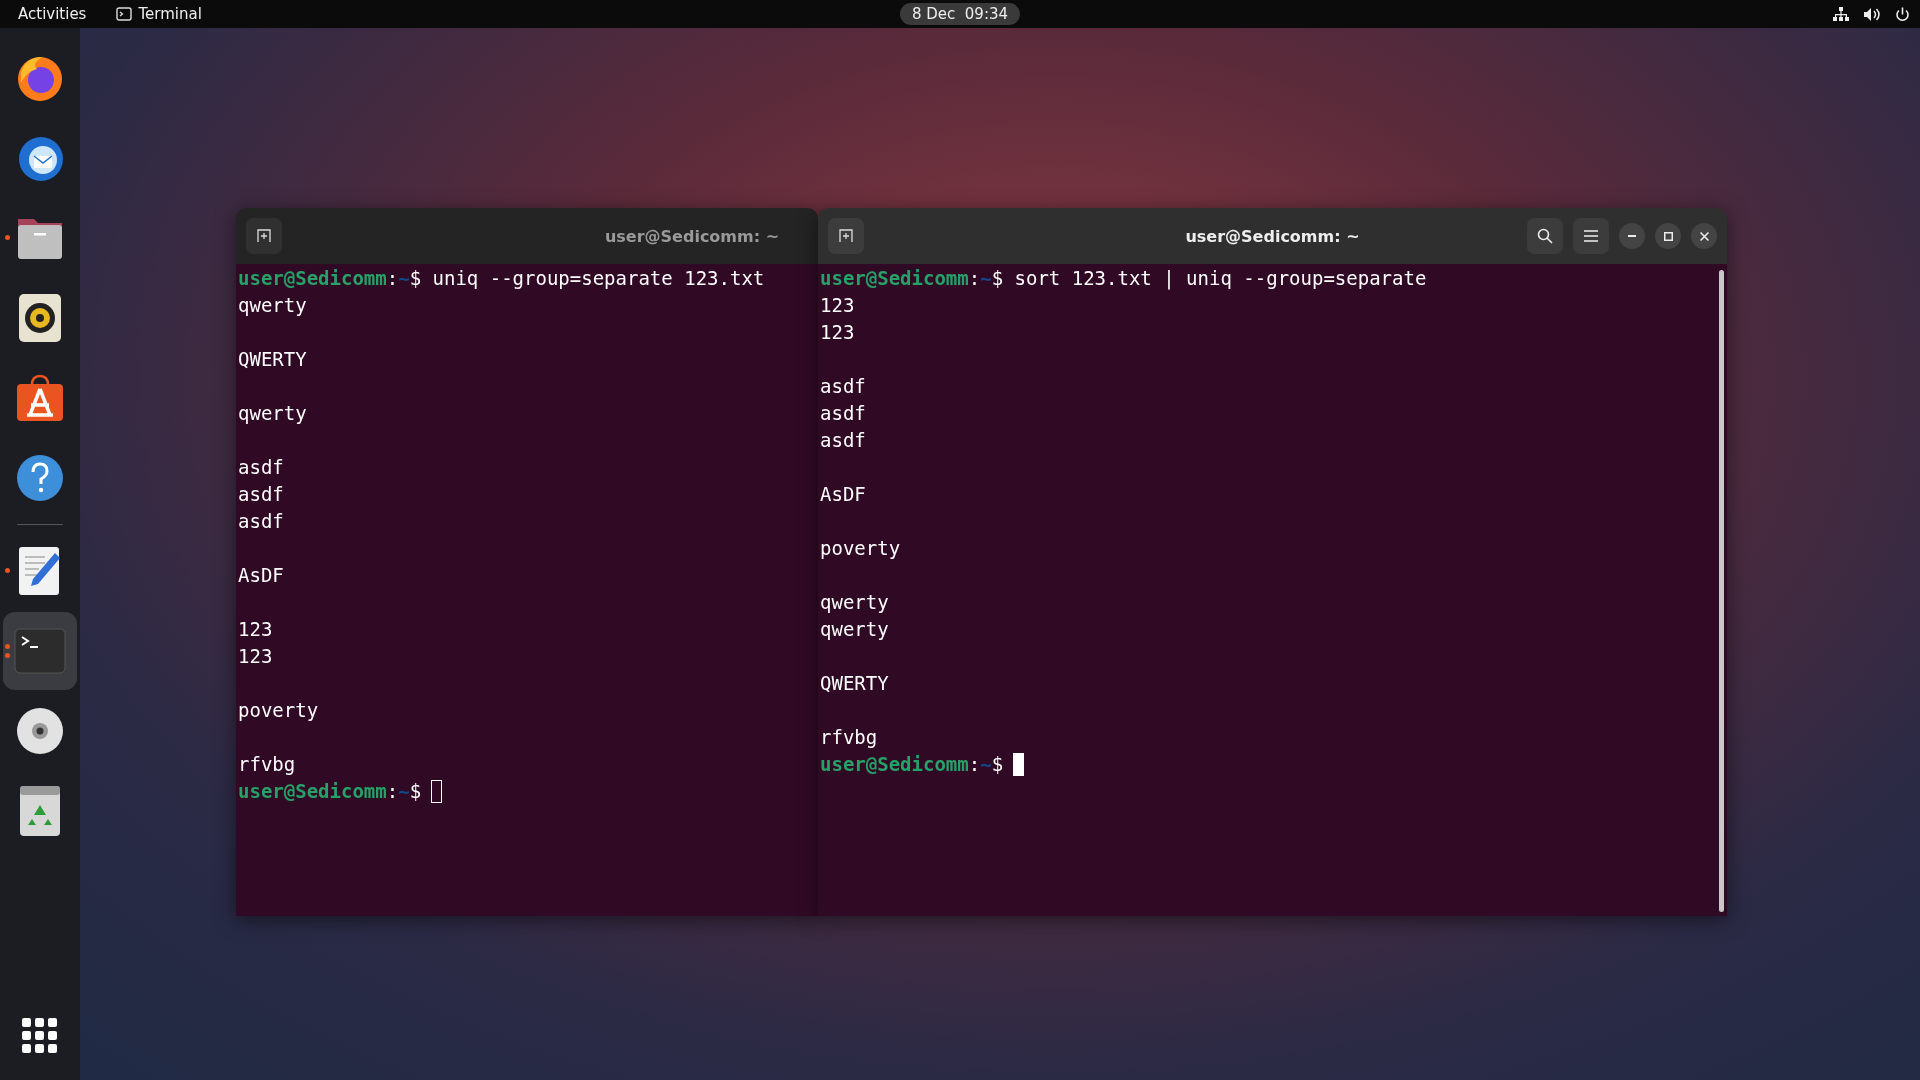 Image resolution: width=1920 pixels, height=1080 pixels. I want to click on trash-can-icon, so click(40, 811).